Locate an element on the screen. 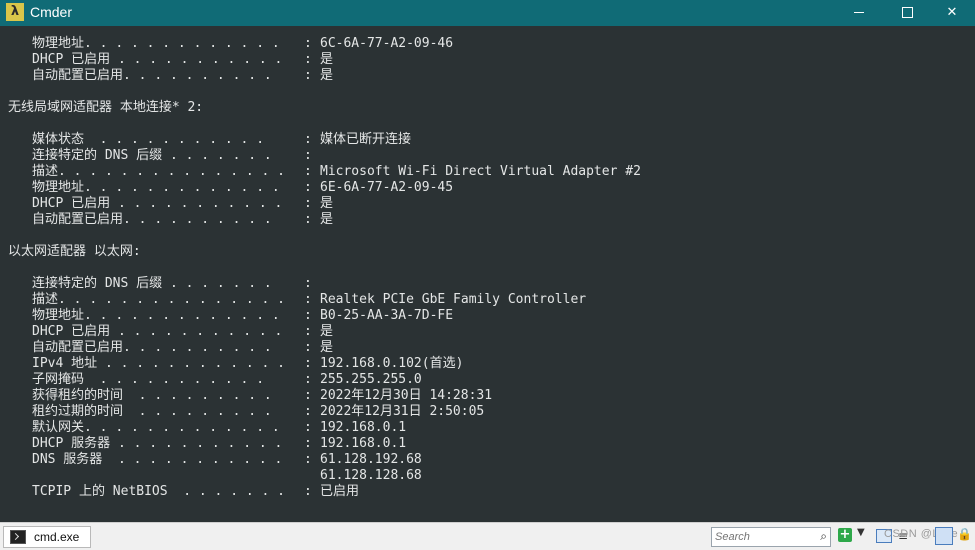  property-value: 6C-6A-77-A2-09-46 is located at coordinates (387, 43).